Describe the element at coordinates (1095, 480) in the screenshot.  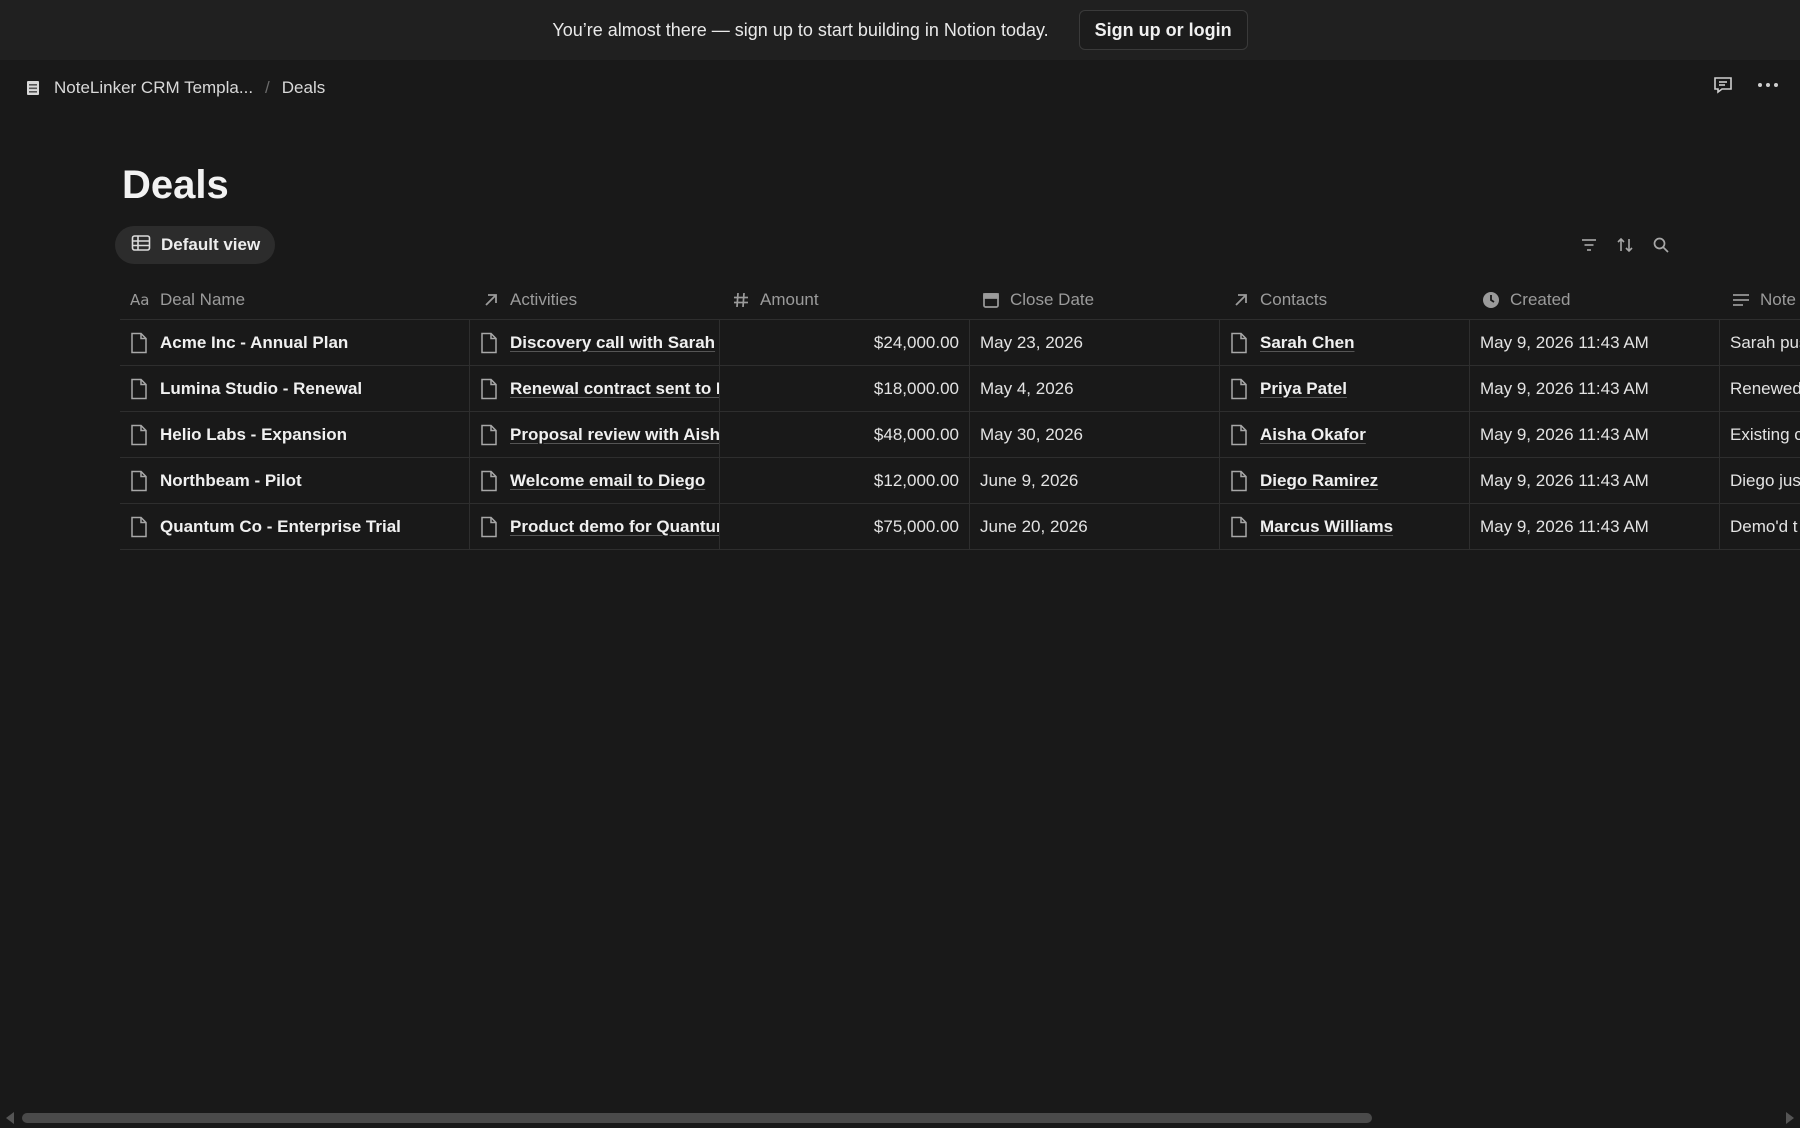
I see `close-date-cell: June 9, 2026` at that location.